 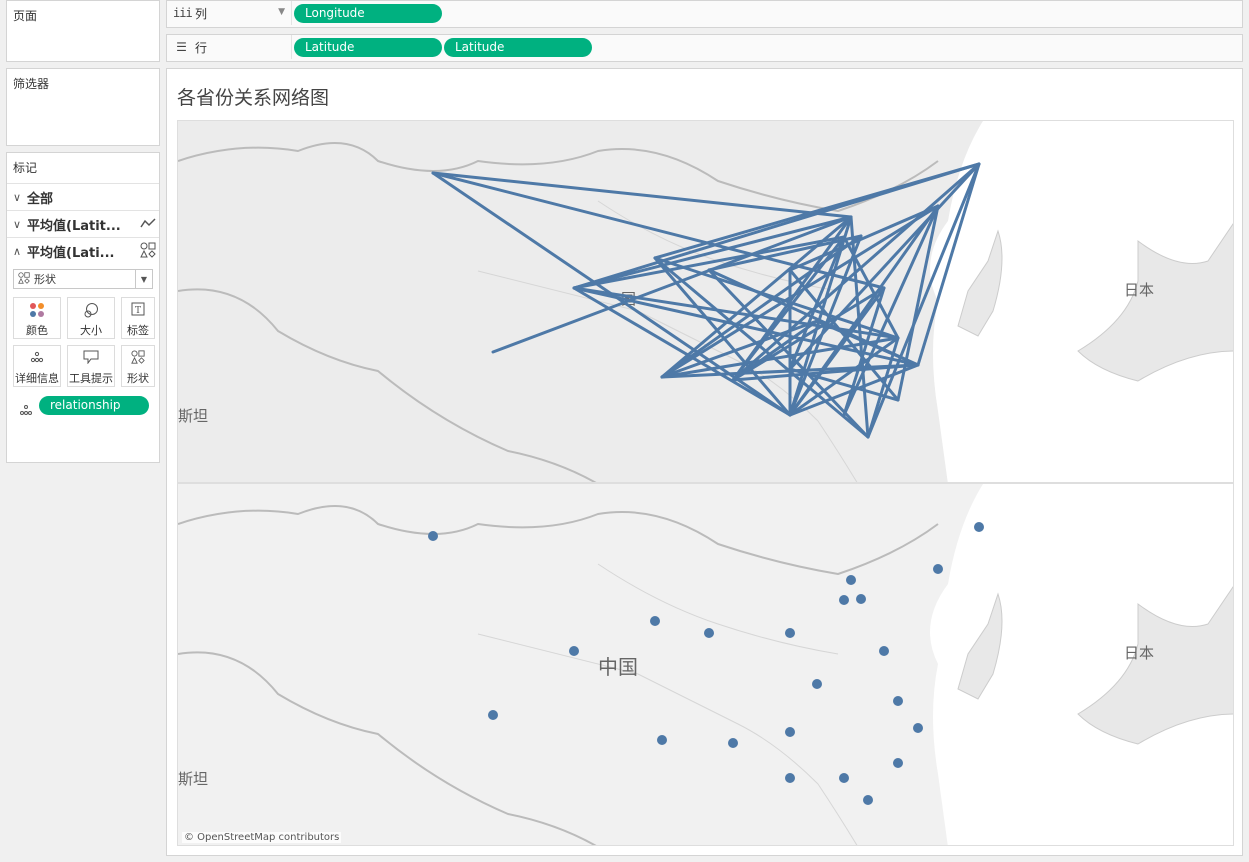 What do you see at coordinates (31, 84) in the screenshot?
I see `filters-title: 筛选器` at bounding box center [31, 84].